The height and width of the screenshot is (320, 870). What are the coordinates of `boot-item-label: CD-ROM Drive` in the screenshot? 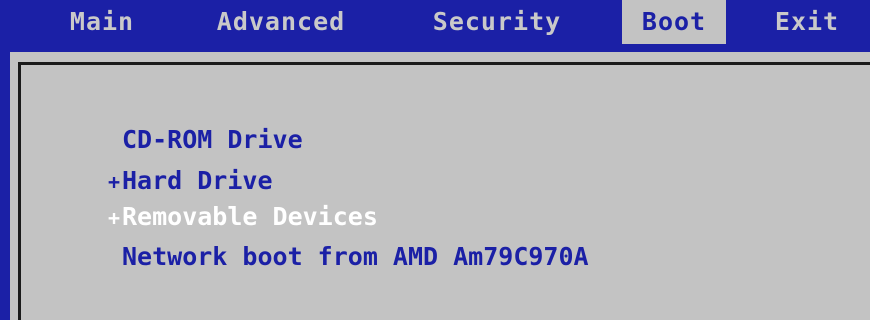 It's located at (212, 139).